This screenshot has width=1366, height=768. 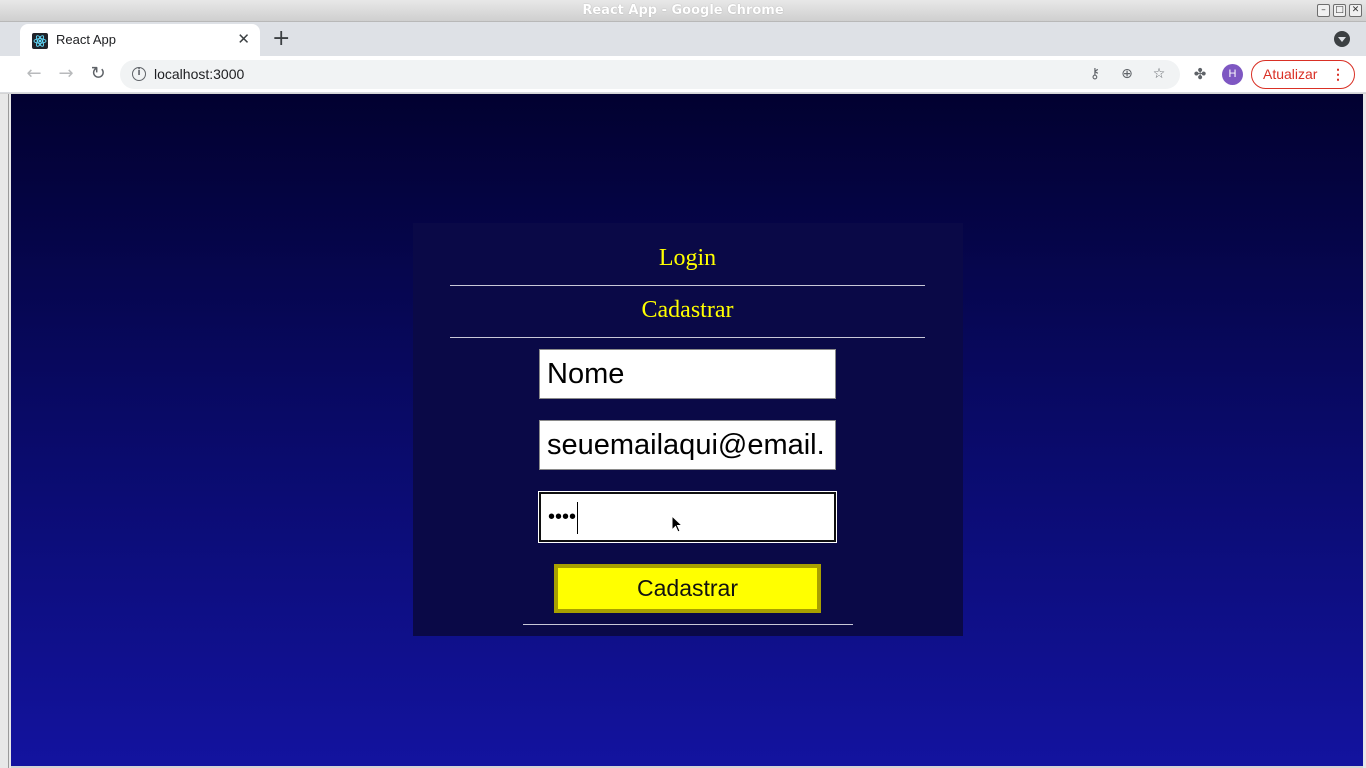 I want to click on signup-link: Cadastrar, so click(x=687, y=310).